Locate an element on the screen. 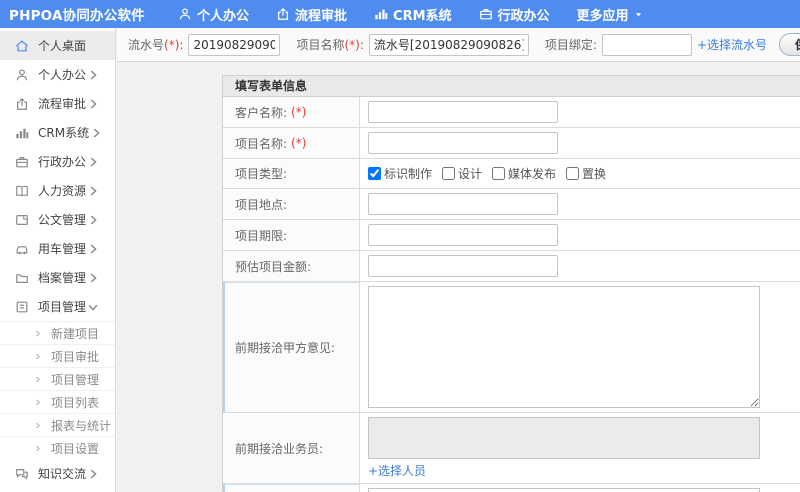 Image resolution: width=800 pixels, height=492 pixels. field-label-text: 前期接洽甲方意见: is located at coordinates (285, 347).